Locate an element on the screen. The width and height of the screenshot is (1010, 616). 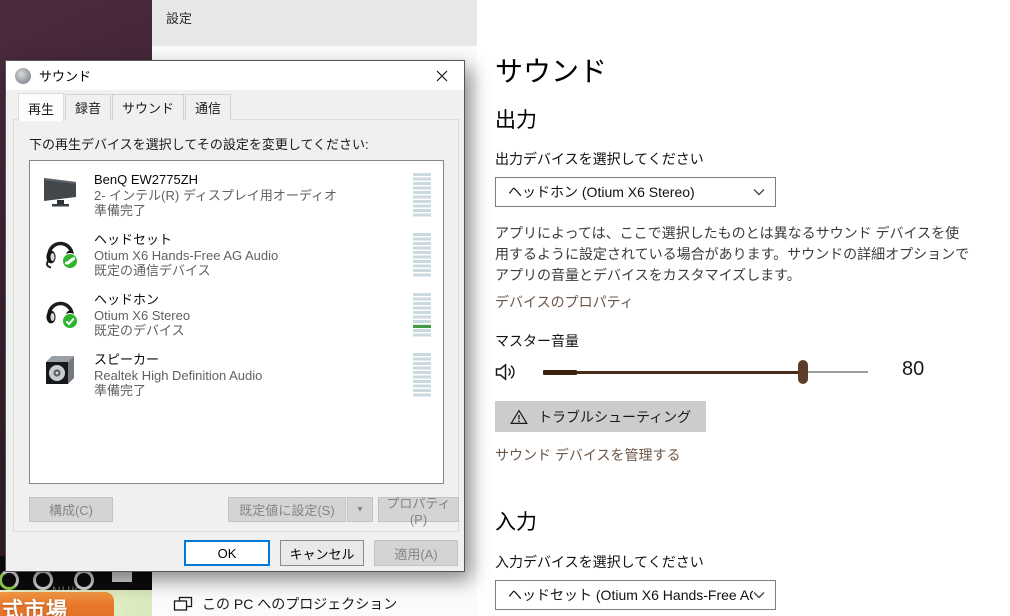
monitor-icon is located at coordinates (60, 192).